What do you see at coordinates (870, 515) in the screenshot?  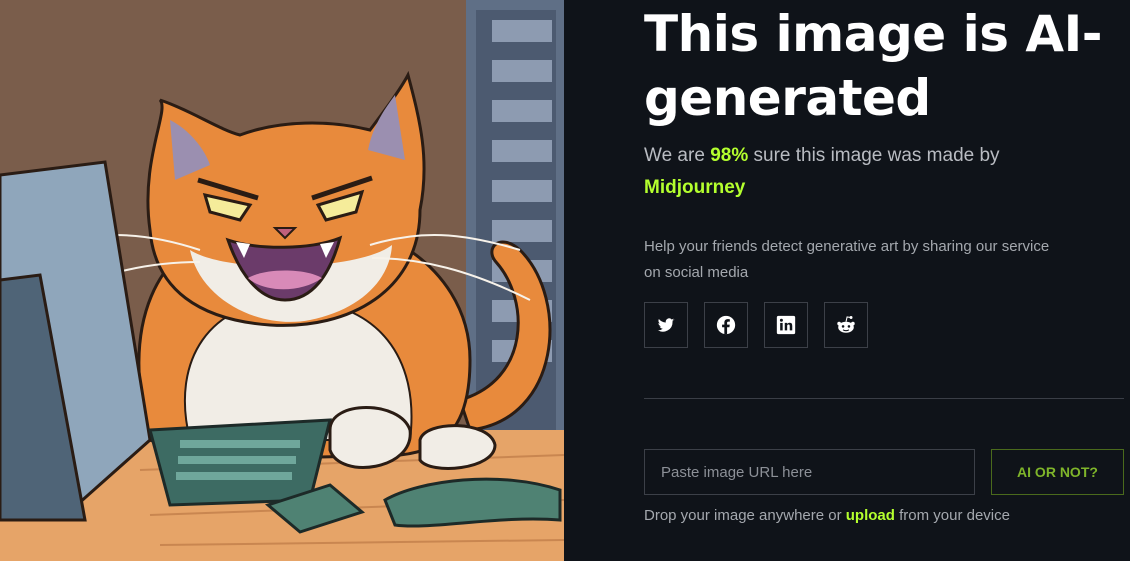 I see `upload-link: upload` at bounding box center [870, 515].